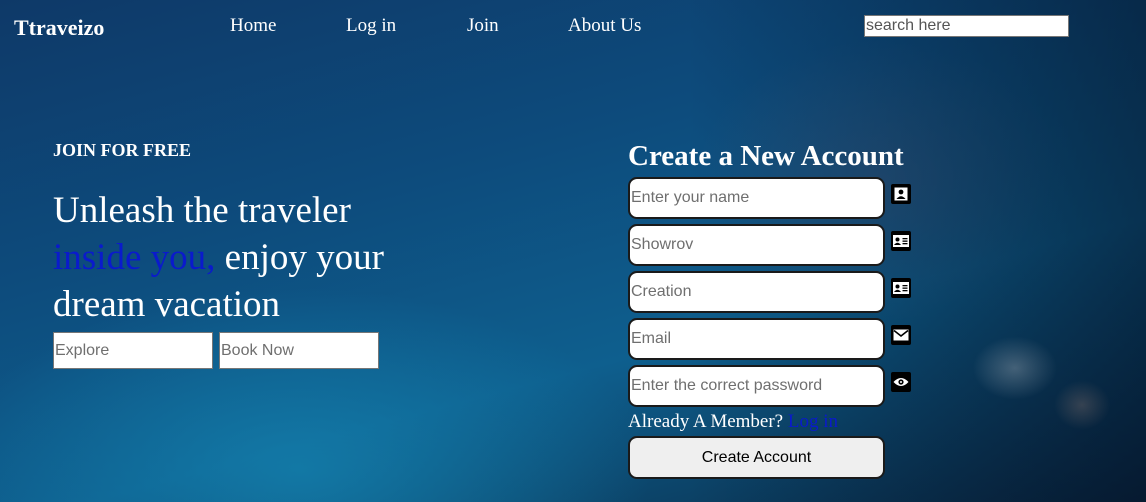  I want to click on nav-login: Log in, so click(371, 26).